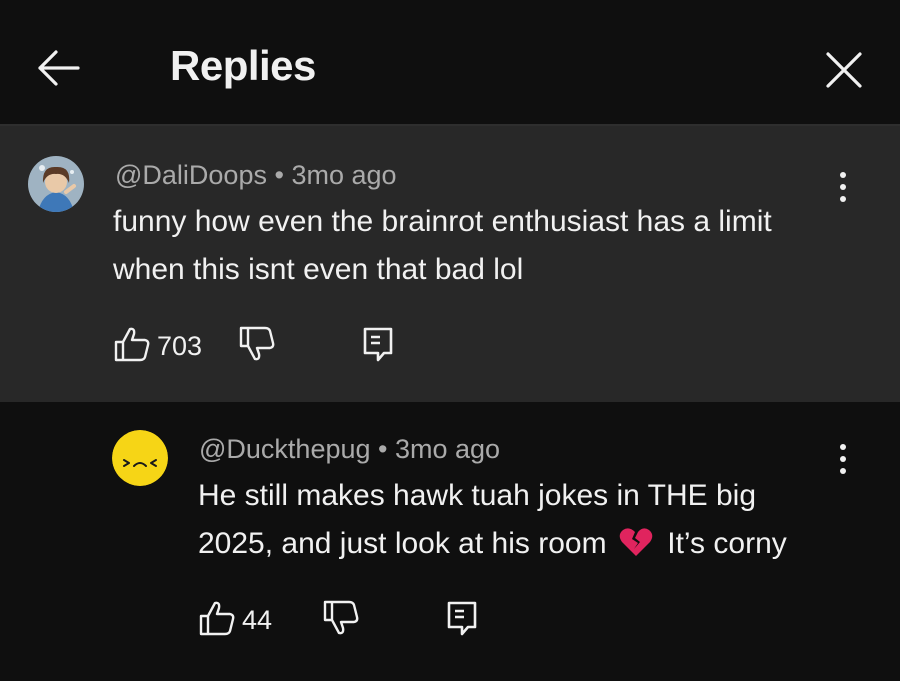 Image resolution: width=900 pixels, height=681 pixels. Describe the element at coordinates (180, 345) in the screenshot. I see `like-count: 703` at that location.